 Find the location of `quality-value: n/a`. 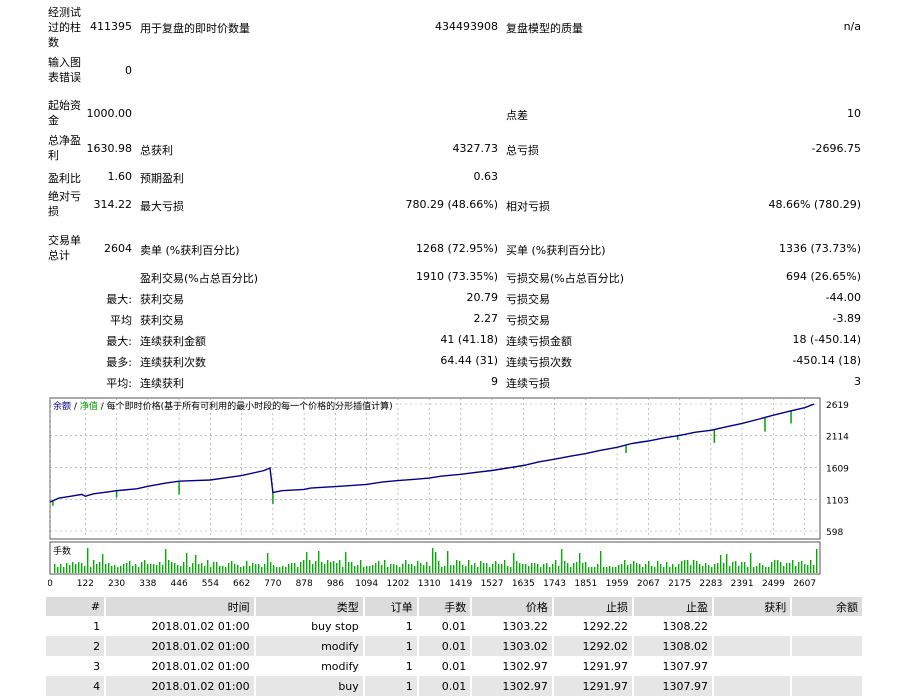

quality-value: n/a is located at coordinates (852, 26).